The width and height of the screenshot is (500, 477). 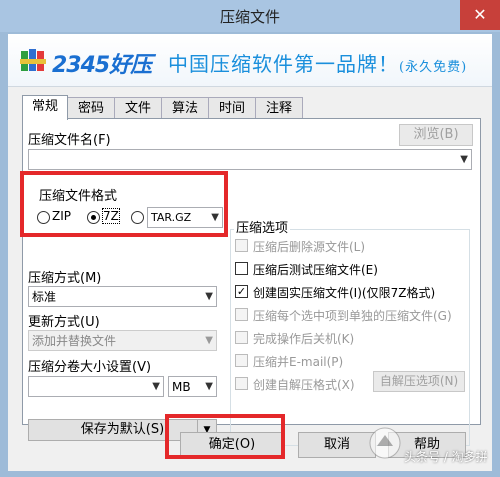 What do you see at coordinates (102, 65) in the screenshot?
I see `brand-logo-text: 2345好压` at bounding box center [102, 65].